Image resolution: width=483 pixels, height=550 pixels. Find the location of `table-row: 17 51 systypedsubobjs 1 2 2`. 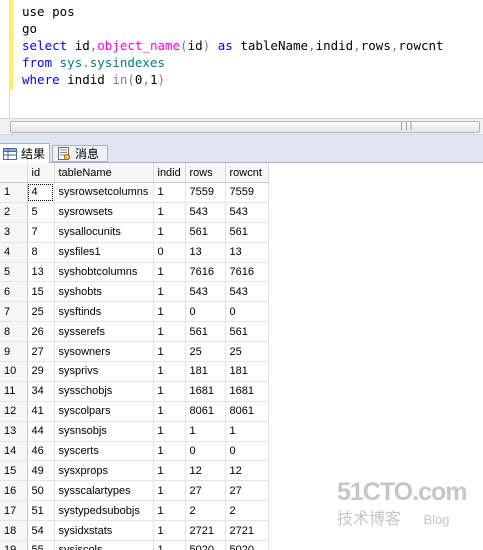

table-row: 17 51 systypedsubobjs 1 2 2 is located at coordinates (134, 511).